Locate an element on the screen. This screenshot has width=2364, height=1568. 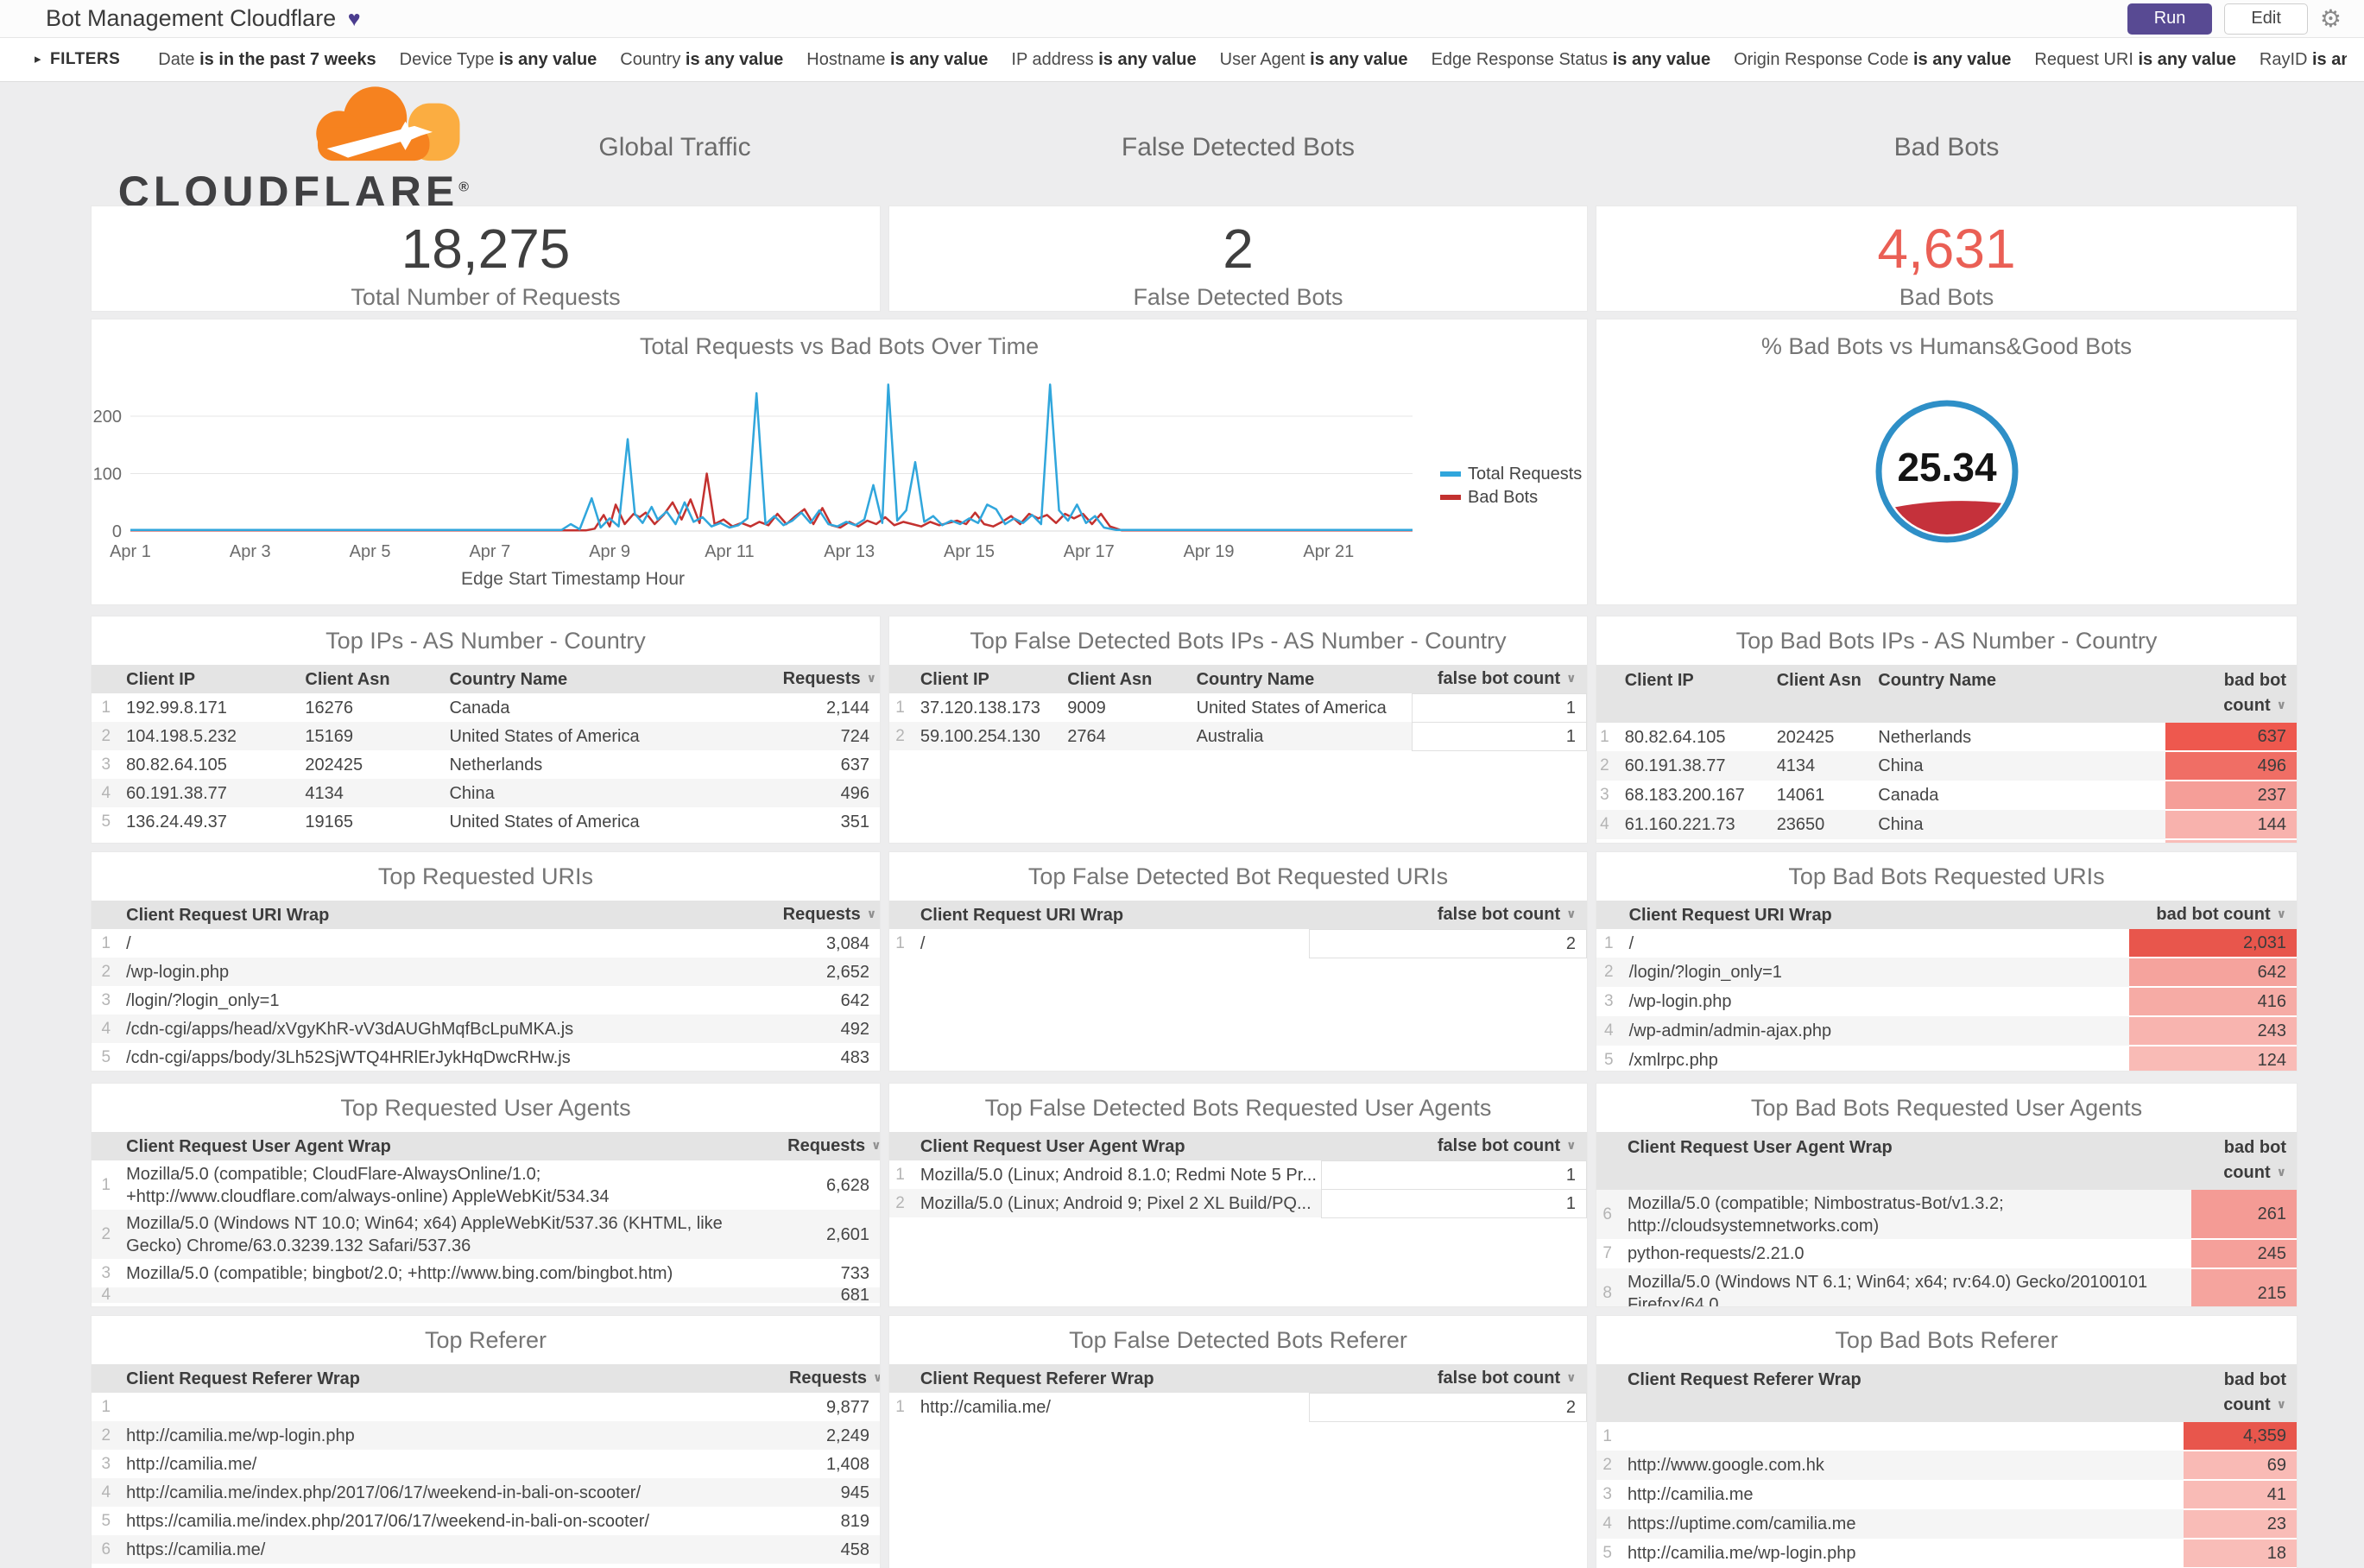
filter-item: Request URI is any value is located at coordinates (2134, 60).